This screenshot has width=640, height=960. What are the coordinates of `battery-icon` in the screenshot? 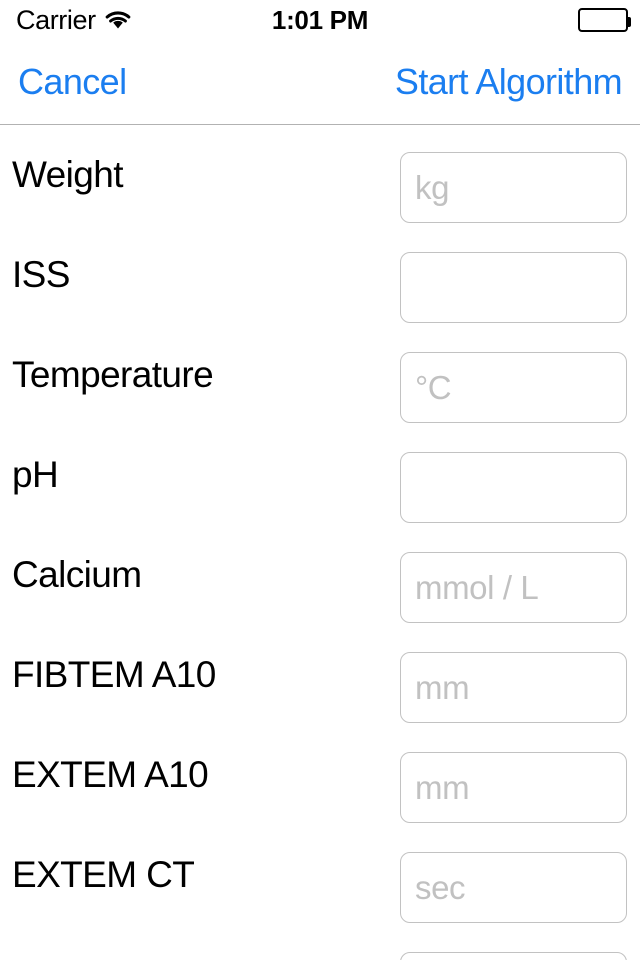 It's located at (604, 20).